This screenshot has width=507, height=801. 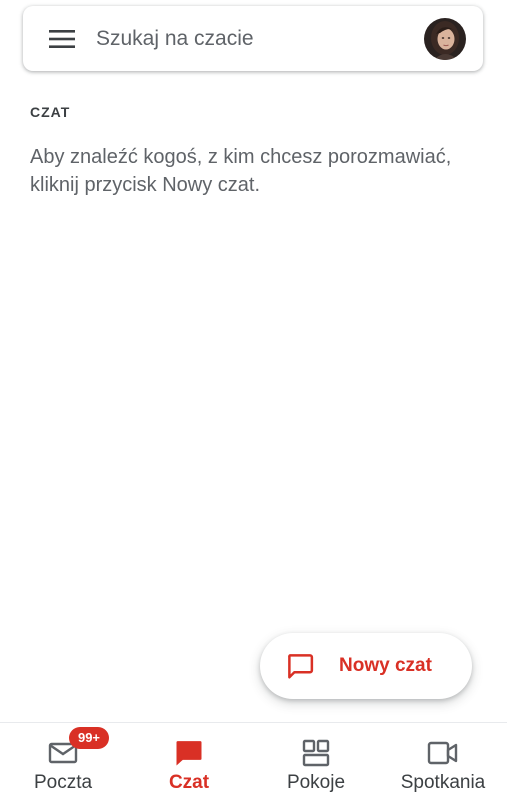 I want to click on nav-item-chat: Czat, so click(x=189, y=762).